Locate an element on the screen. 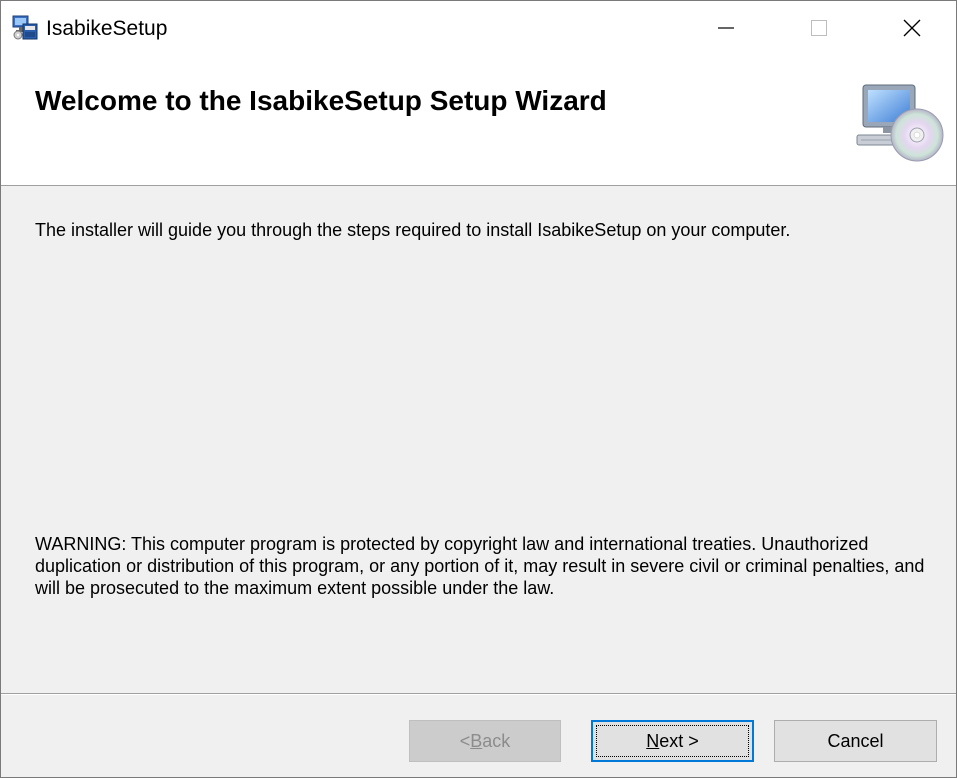  back-button-mnemonic: B is located at coordinates (476, 740).